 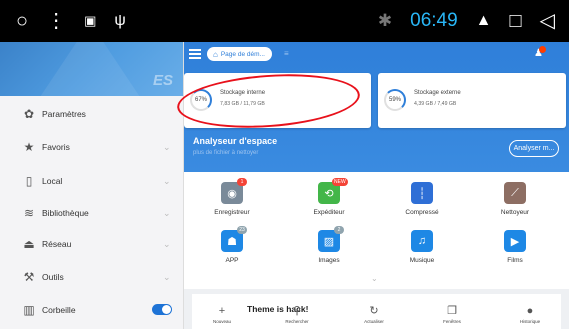 I want to click on tile-badge: 2, so click(x=339, y=230).